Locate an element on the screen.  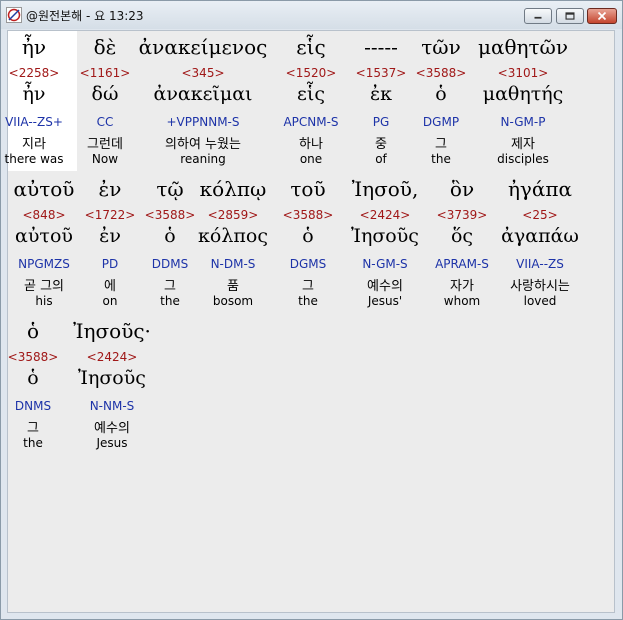
lemma: μαθητής is located at coordinates (523, 94).